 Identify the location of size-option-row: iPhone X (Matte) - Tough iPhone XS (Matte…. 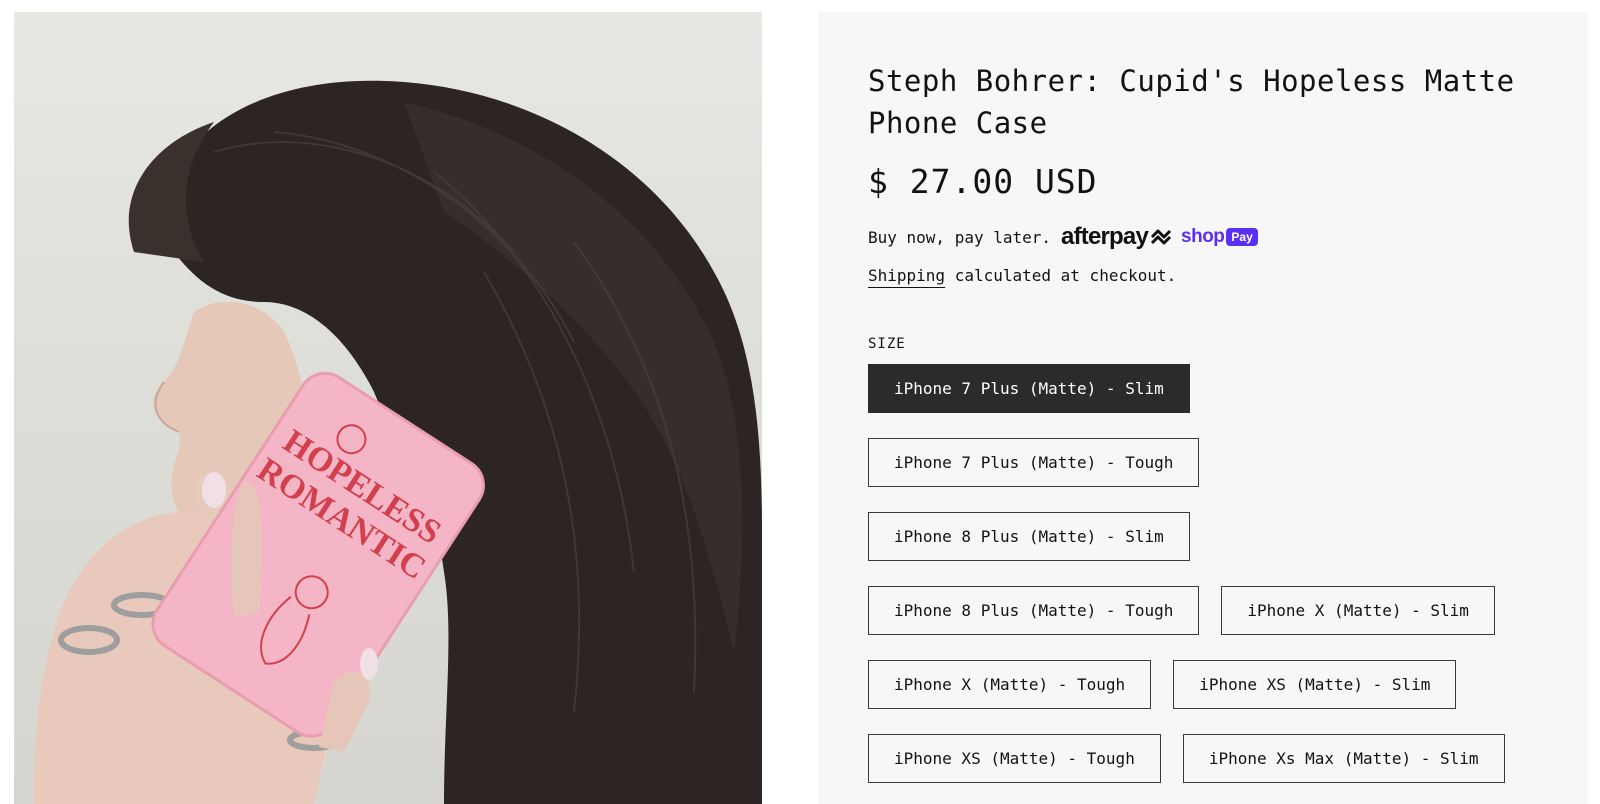
(1208, 684).